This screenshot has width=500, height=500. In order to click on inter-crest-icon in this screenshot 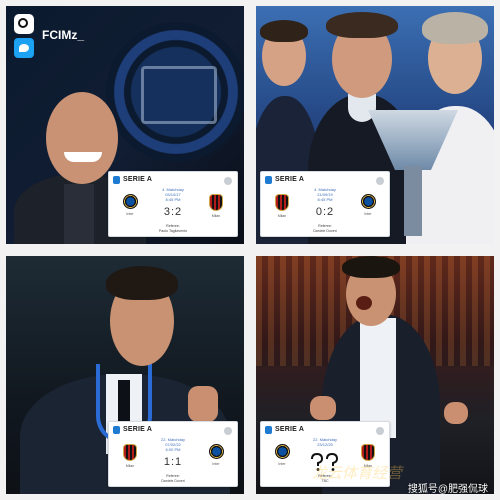, I will do `click(282, 451)`.